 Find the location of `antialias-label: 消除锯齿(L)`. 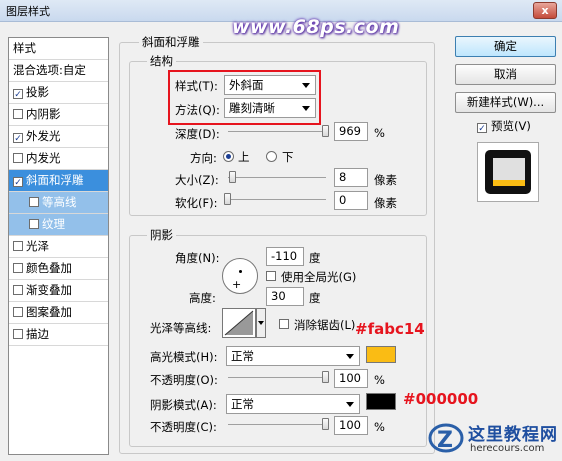

antialias-label: 消除锯齿(L) is located at coordinates (325, 325).